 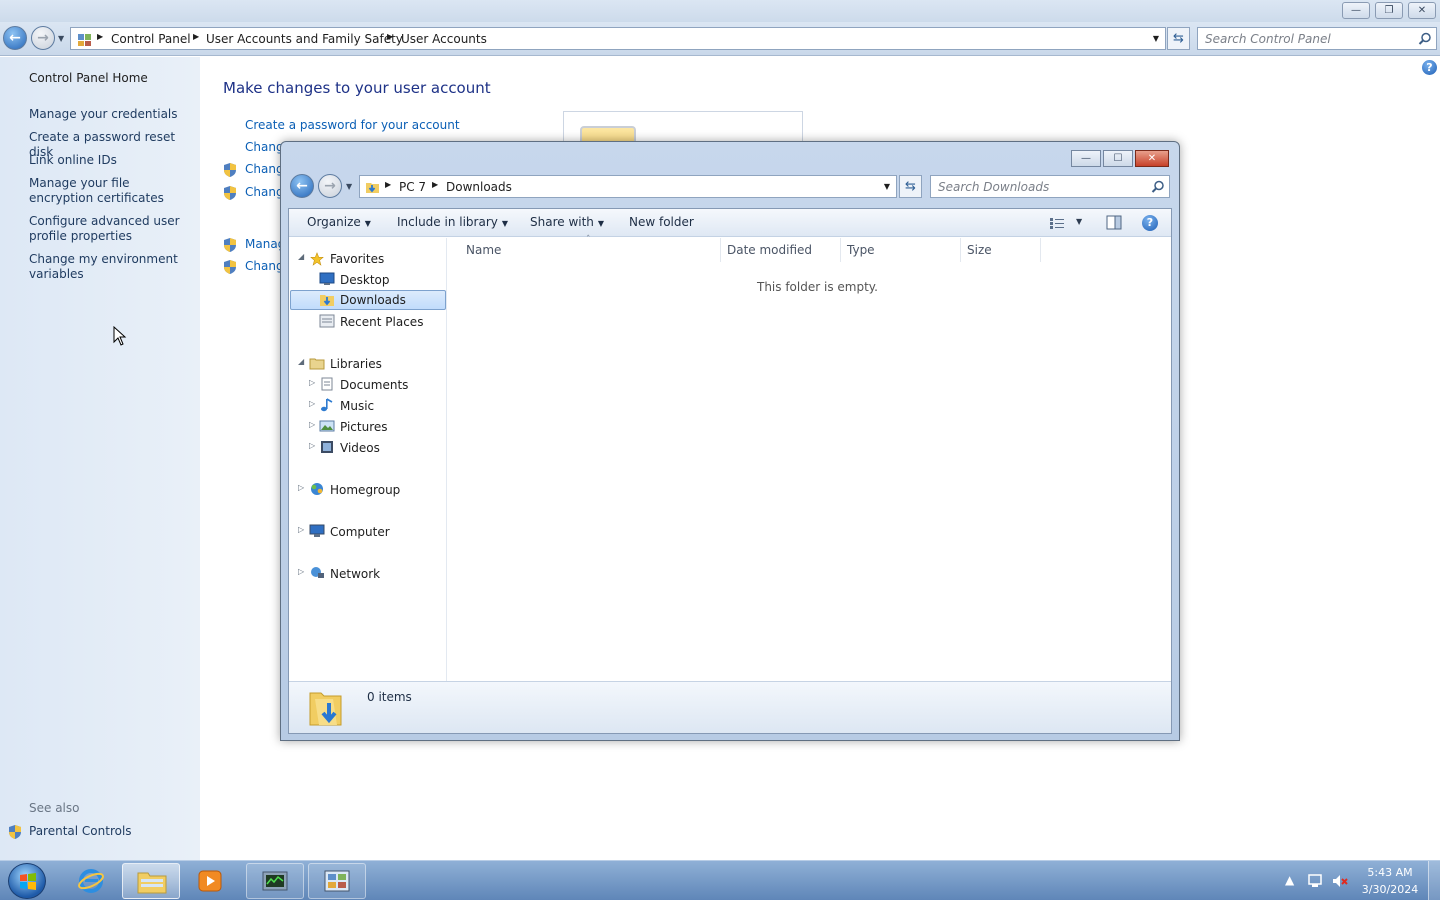 I want to click on clock-time: 5:43 AM, so click(x=1390, y=872).